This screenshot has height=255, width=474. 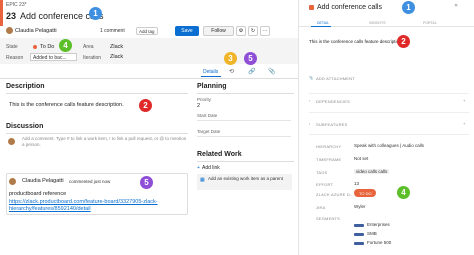 I want to click on work-item-icon: ▦, so click(x=202, y=180).